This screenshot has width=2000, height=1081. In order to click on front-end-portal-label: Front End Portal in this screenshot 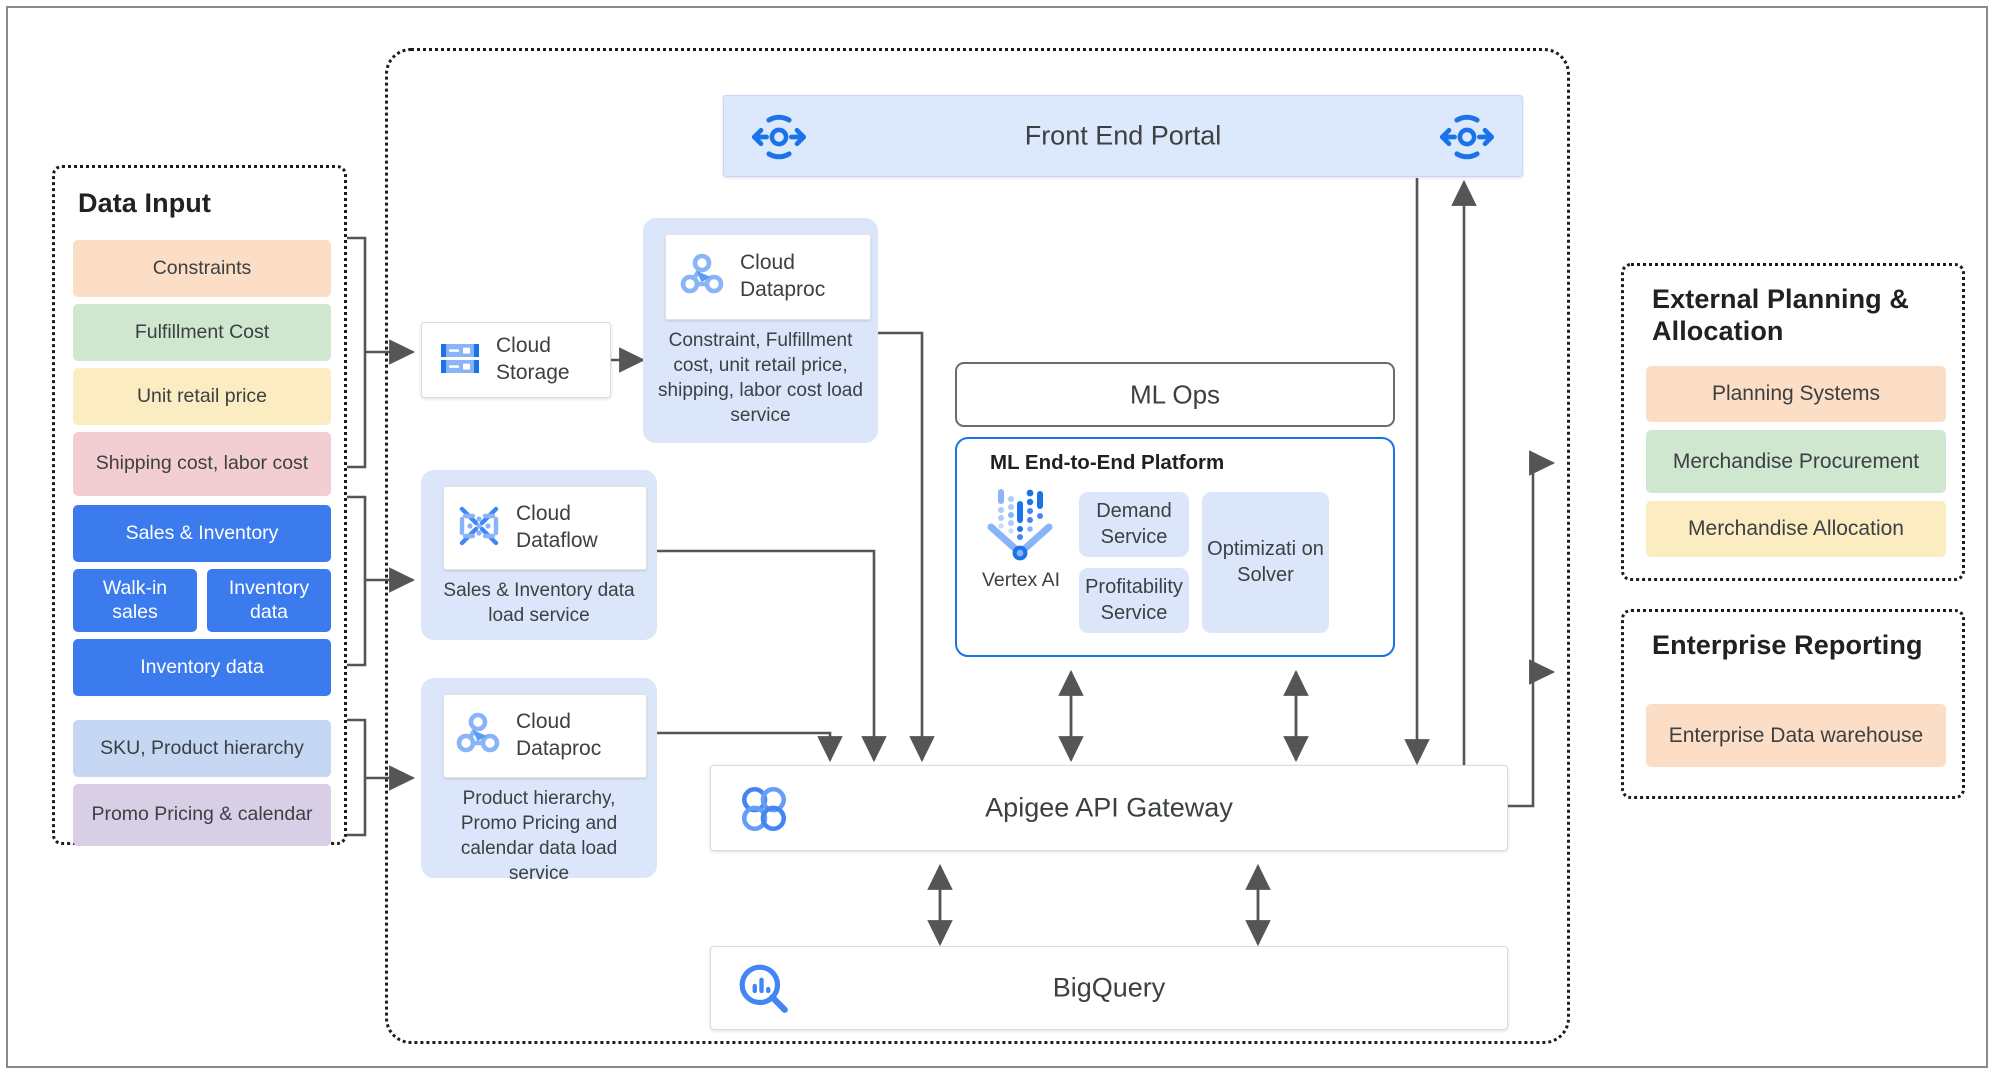, I will do `click(1123, 135)`.